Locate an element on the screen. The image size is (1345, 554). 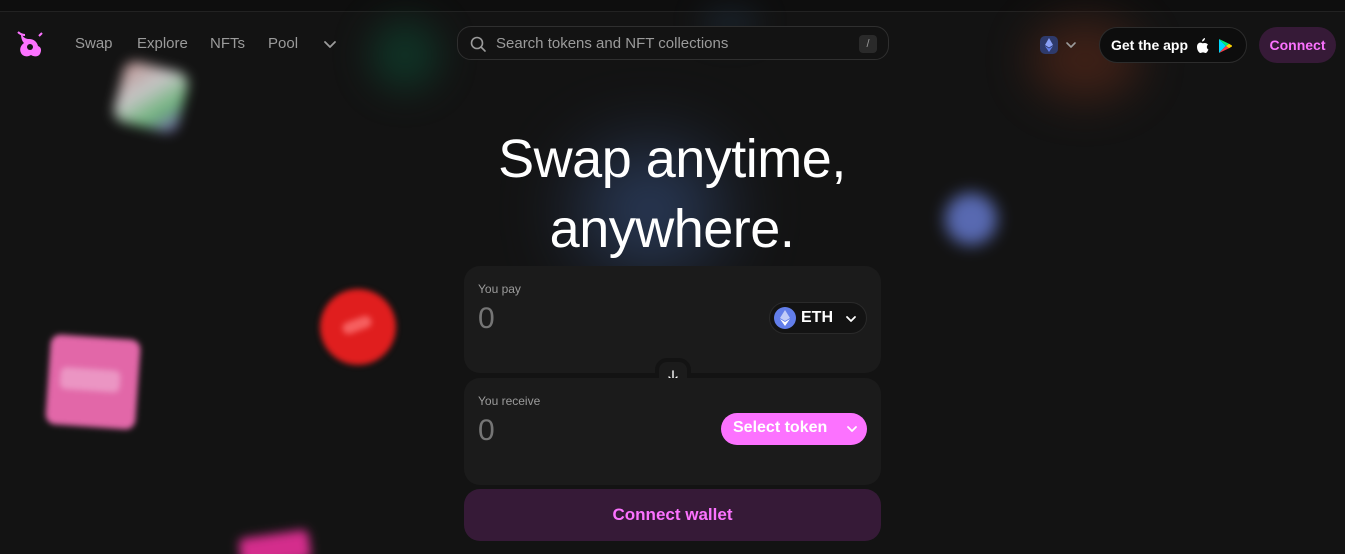
nav-link-pool: Pool is located at coordinates (283, 43).